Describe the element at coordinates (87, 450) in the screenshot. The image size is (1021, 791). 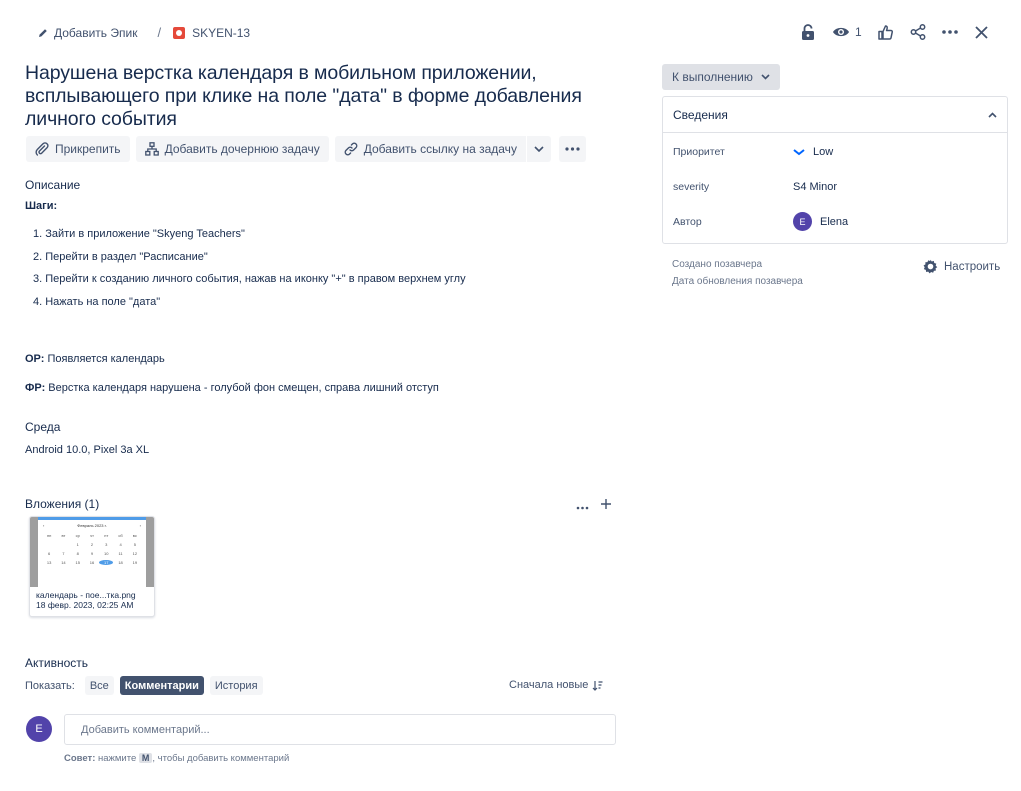
I see `environment-value: Android 10.0, Pixel 3a XL` at that location.